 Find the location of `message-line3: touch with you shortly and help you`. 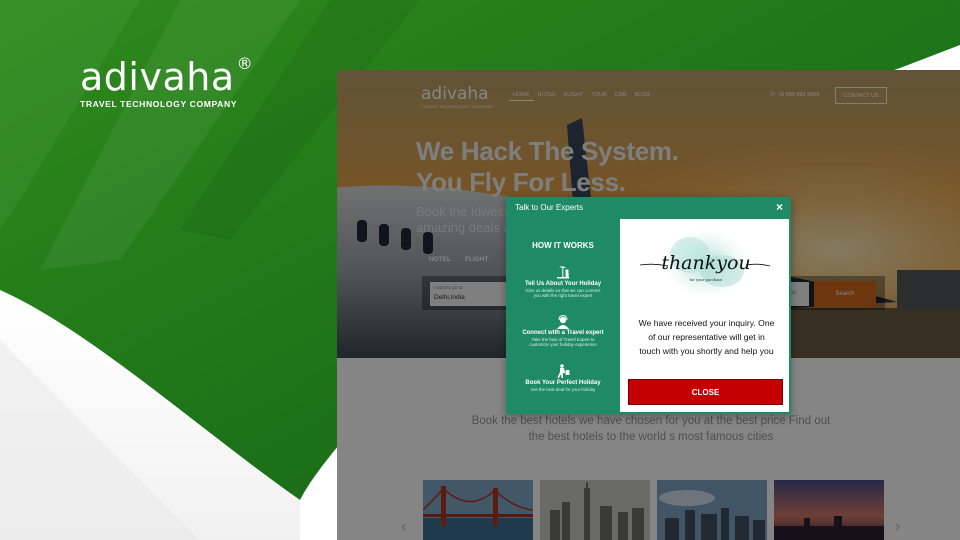

message-line3: touch with you shortly and help you is located at coordinates (706, 350).